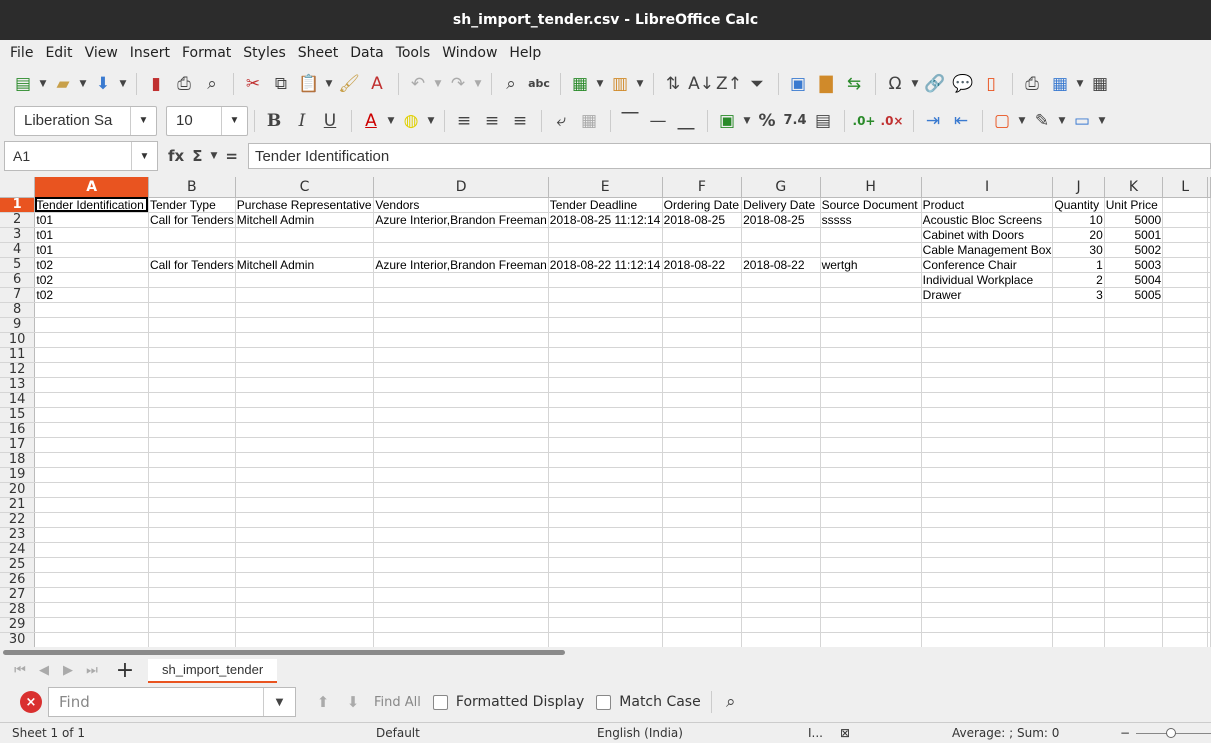 The height and width of the screenshot is (743, 1211). I want to click on undo-icon: ↶, so click(418, 84).